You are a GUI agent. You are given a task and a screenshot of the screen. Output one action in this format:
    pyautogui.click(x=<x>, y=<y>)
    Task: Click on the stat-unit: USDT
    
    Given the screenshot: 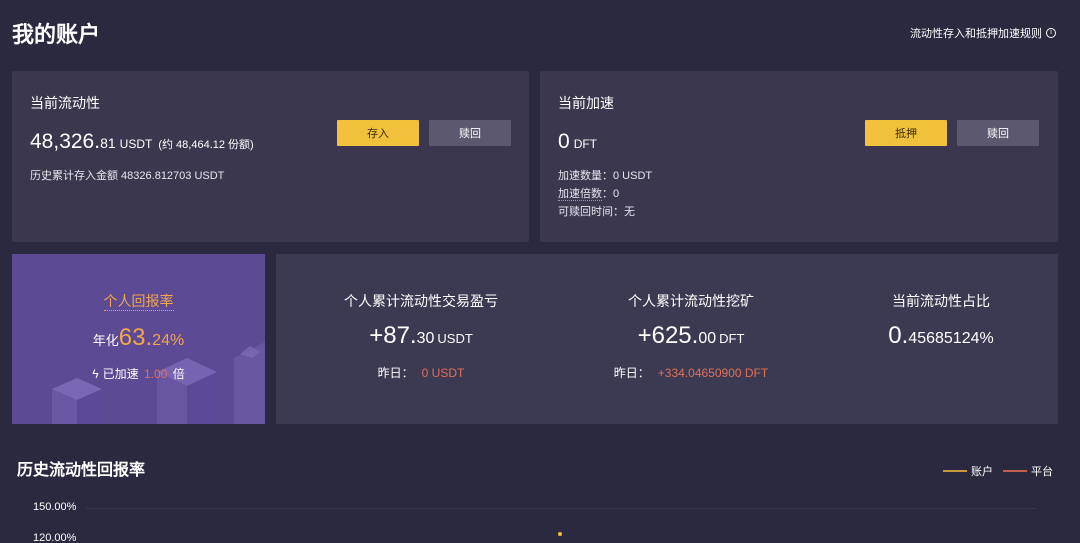 What is the action you would take?
    pyautogui.click(x=455, y=338)
    